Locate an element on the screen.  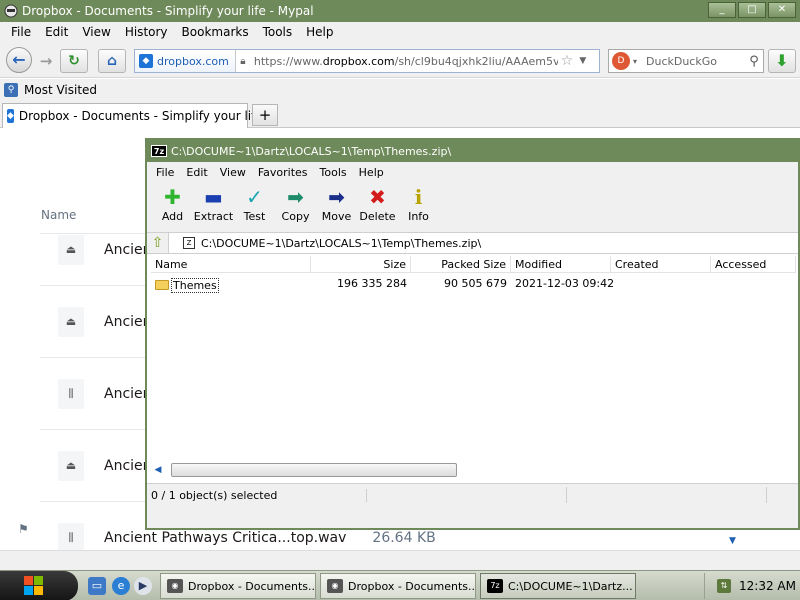
info-label: Info is located at coordinates (418, 216).